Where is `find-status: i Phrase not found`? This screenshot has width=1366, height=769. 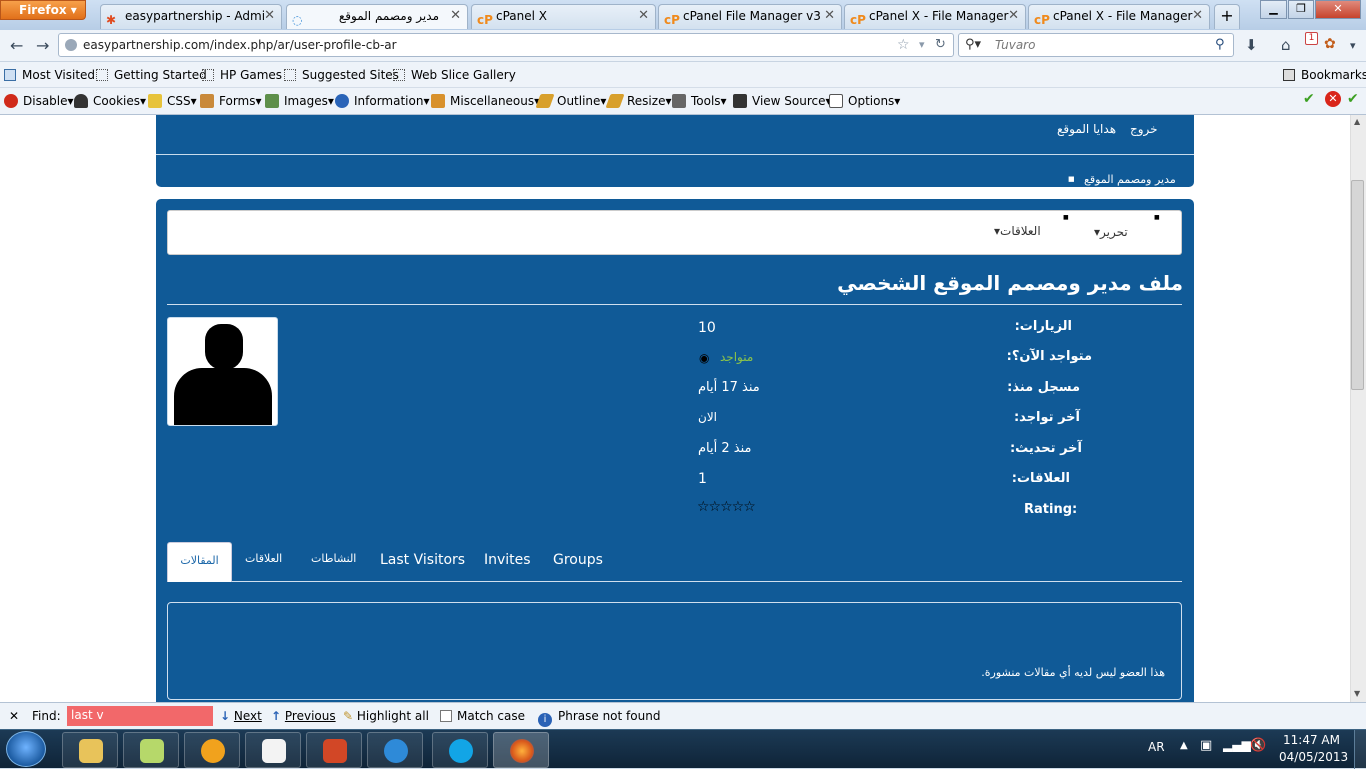
find-status: i Phrase not found is located at coordinates (599, 718).